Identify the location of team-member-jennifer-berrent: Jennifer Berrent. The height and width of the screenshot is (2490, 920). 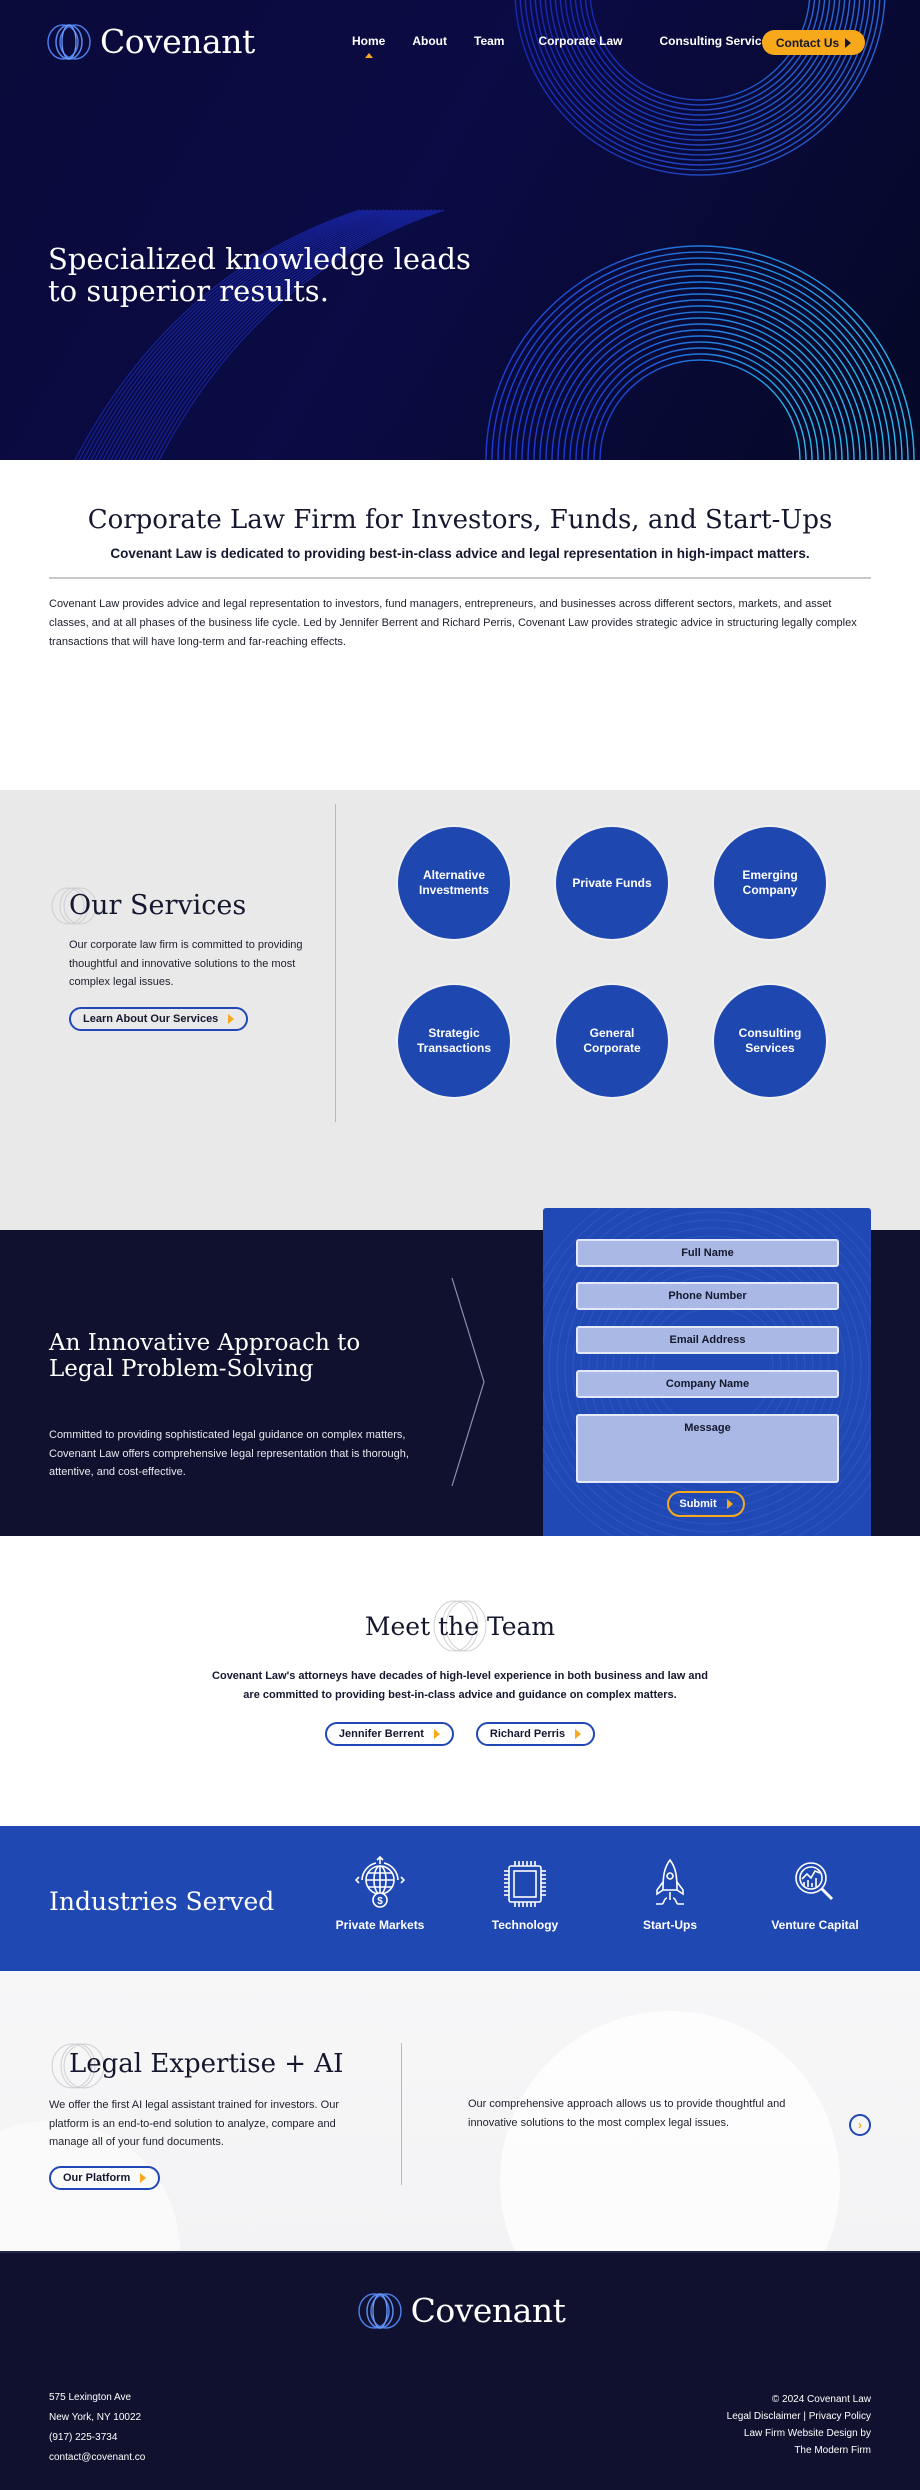
(389, 1734).